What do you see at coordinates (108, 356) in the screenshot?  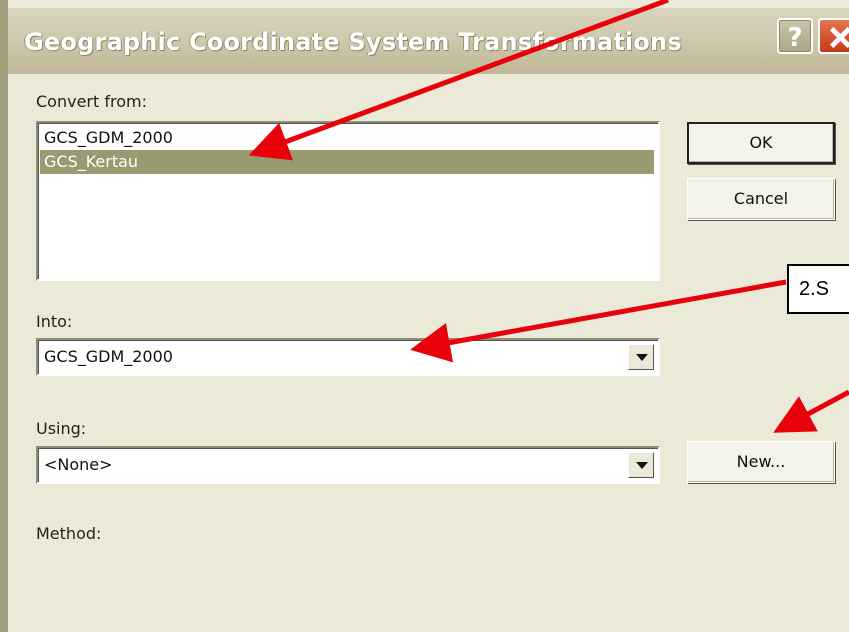 I see `into-select-value: GCS_GDM_2000` at bounding box center [108, 356].